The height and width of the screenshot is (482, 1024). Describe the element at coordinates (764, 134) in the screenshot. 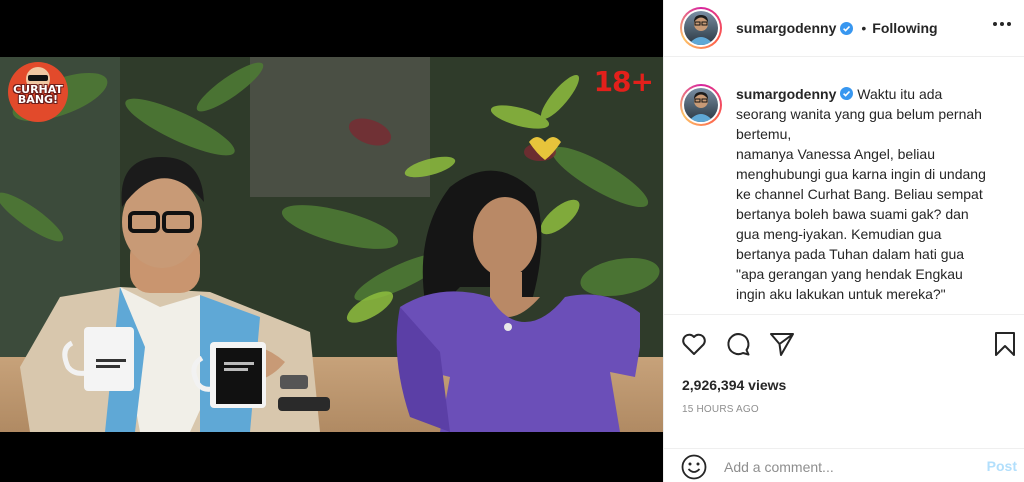

I see `caption-line: bertemu,` at that location.